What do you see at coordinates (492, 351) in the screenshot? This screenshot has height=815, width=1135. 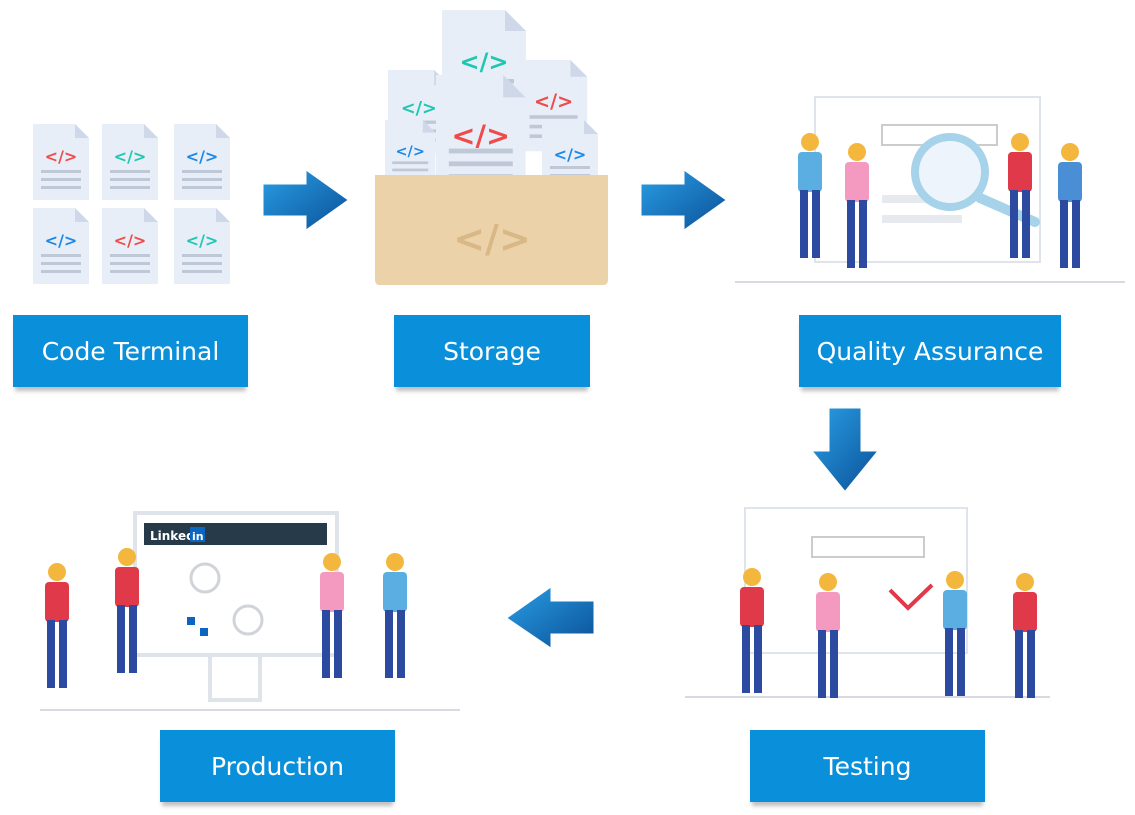 I see `stage-label-storage: Storage` at bounding box center [492, 351].